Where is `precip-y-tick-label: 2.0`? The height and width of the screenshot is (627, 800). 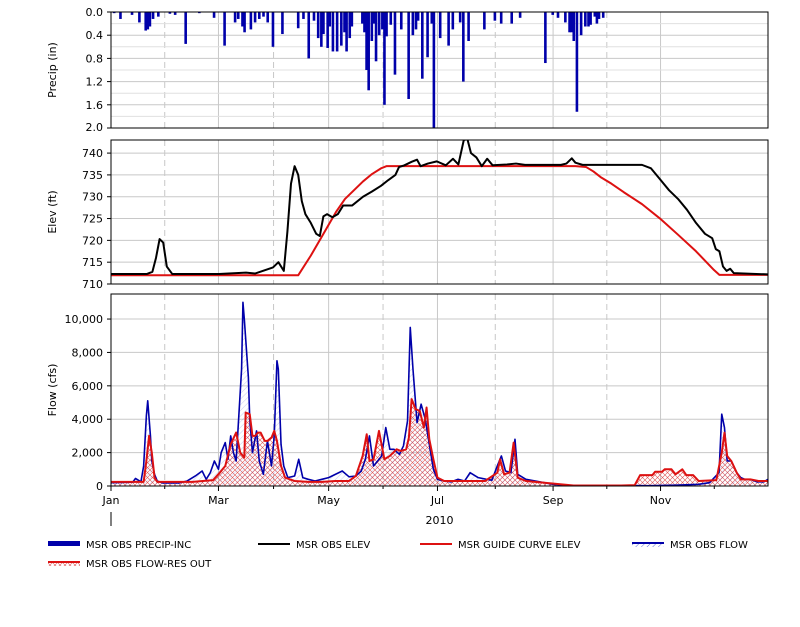 precip-y-tick-label: 2.0 is located at coordinates (95, 127).